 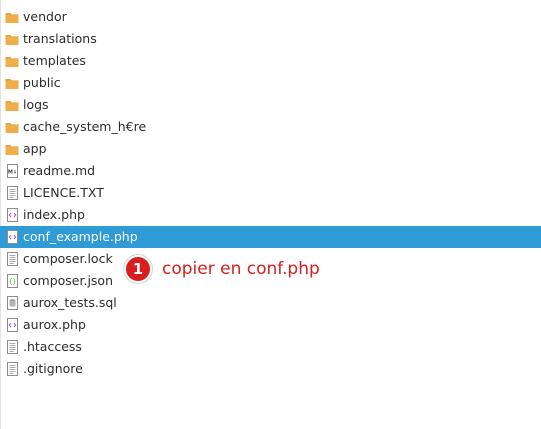 What do you see at coordinates (270, 237) in the screenshot?
I see `file-row-conf-example-php: conf_example.php` at bounding box center [270, 237].